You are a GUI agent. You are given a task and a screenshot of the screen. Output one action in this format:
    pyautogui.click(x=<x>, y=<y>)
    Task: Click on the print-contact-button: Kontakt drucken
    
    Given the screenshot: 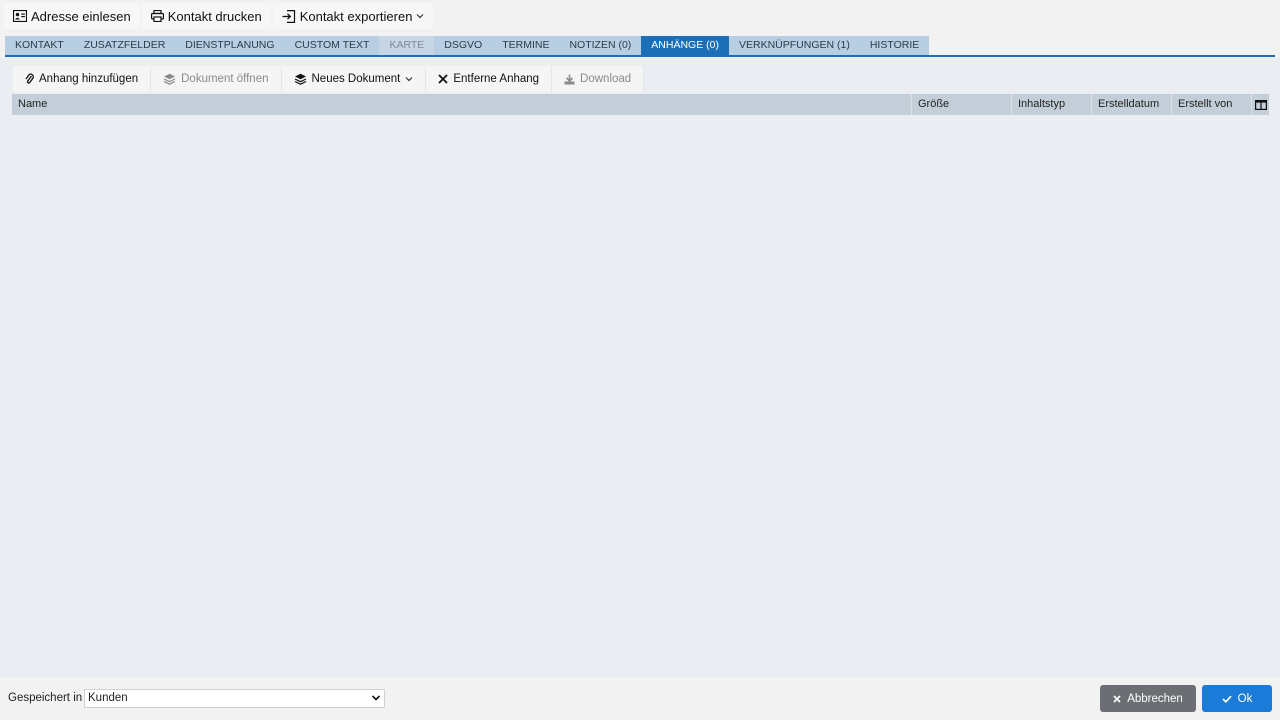 What is the action you would take?
    pyautogui.click(x=206, y=16)
    